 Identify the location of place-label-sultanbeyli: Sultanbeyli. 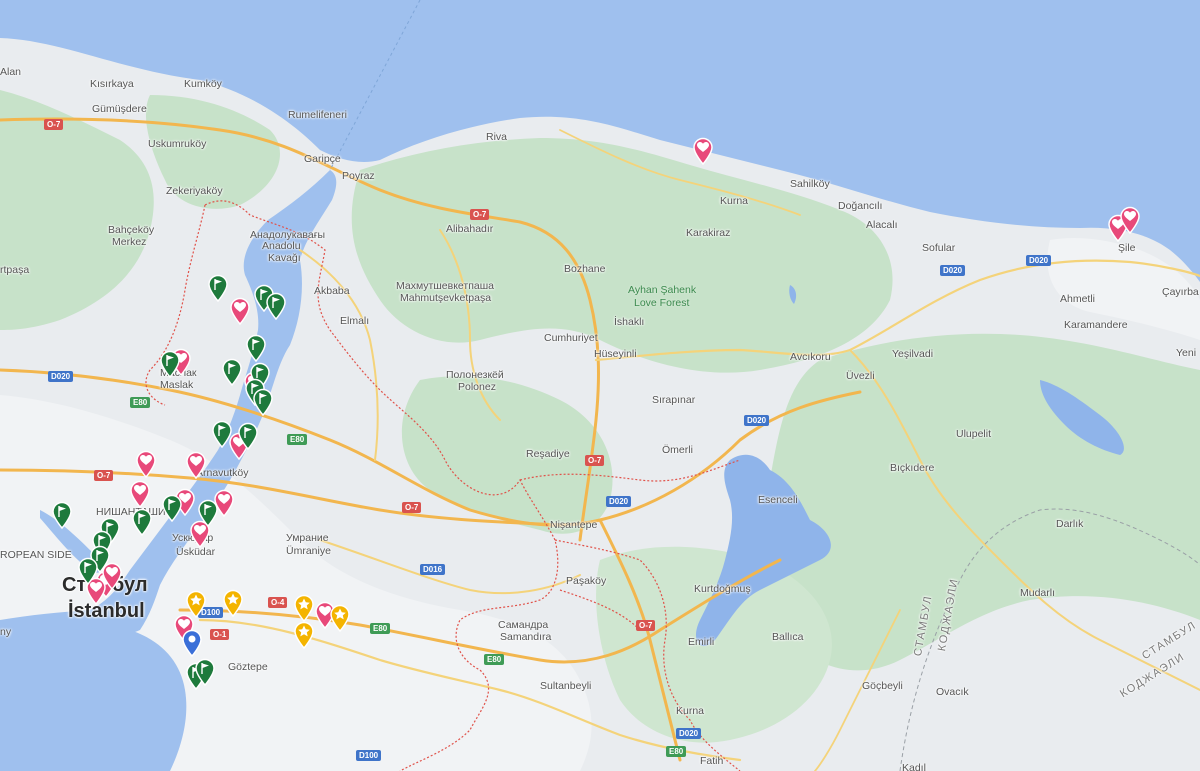
(565, 686).